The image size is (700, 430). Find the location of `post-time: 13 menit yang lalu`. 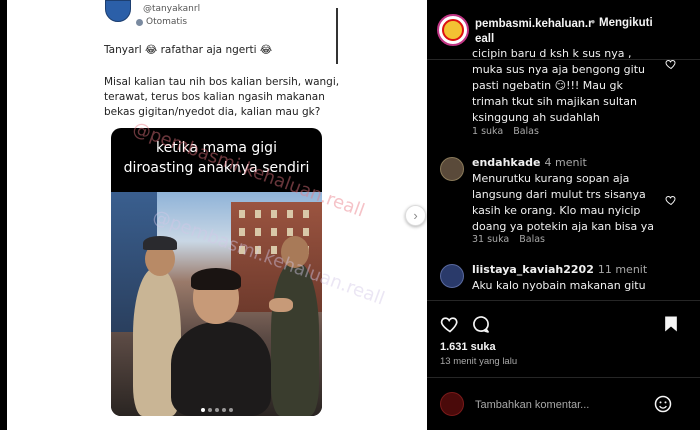

post-time: 13 menit yang lalu is located at coordinates (479, 361).